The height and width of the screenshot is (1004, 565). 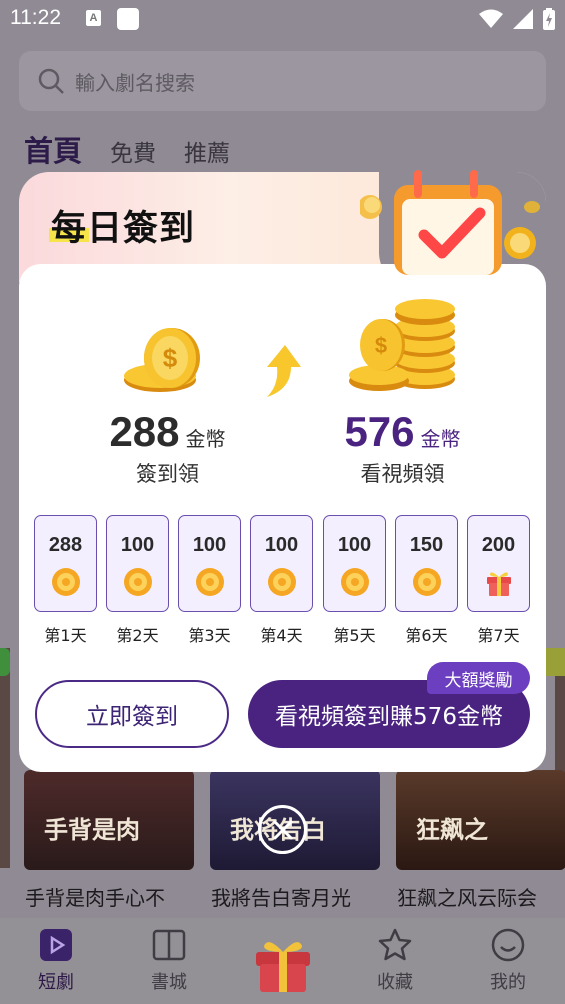 I want to click on profile-icon, so click(x=508, y=945).